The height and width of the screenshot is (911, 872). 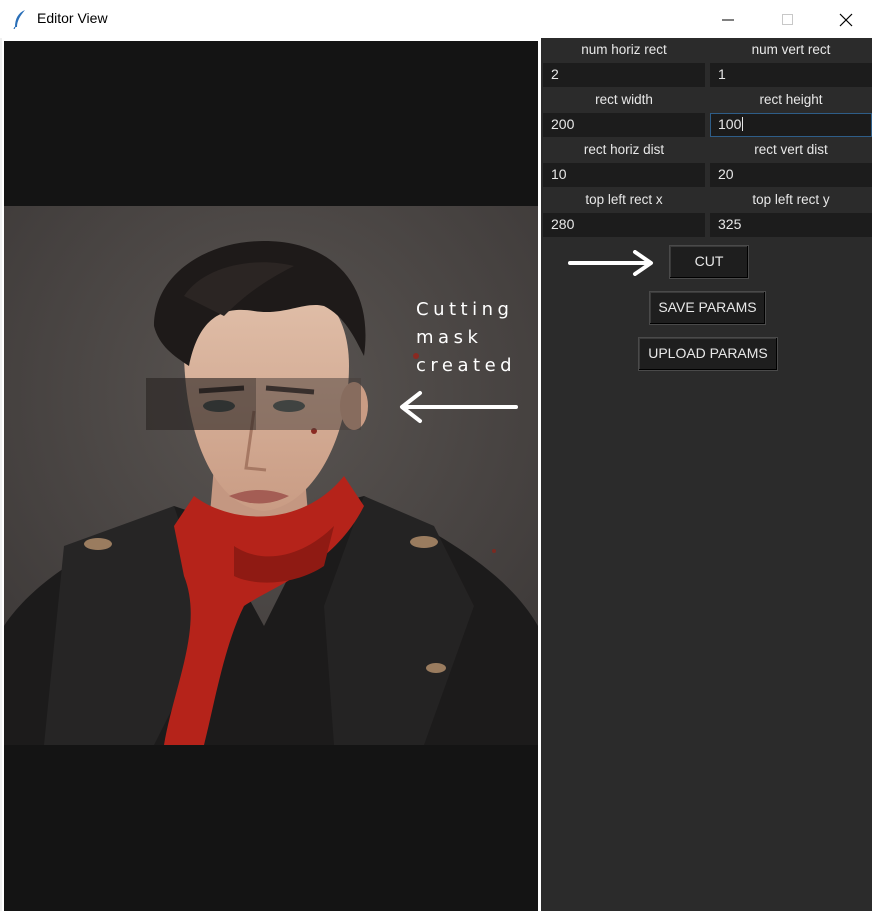 What do you see at coordinates (624, 49) in the screenshot?
I see `label-num-horiz-rect: num horiz rect` at bounding box center [624, 49].